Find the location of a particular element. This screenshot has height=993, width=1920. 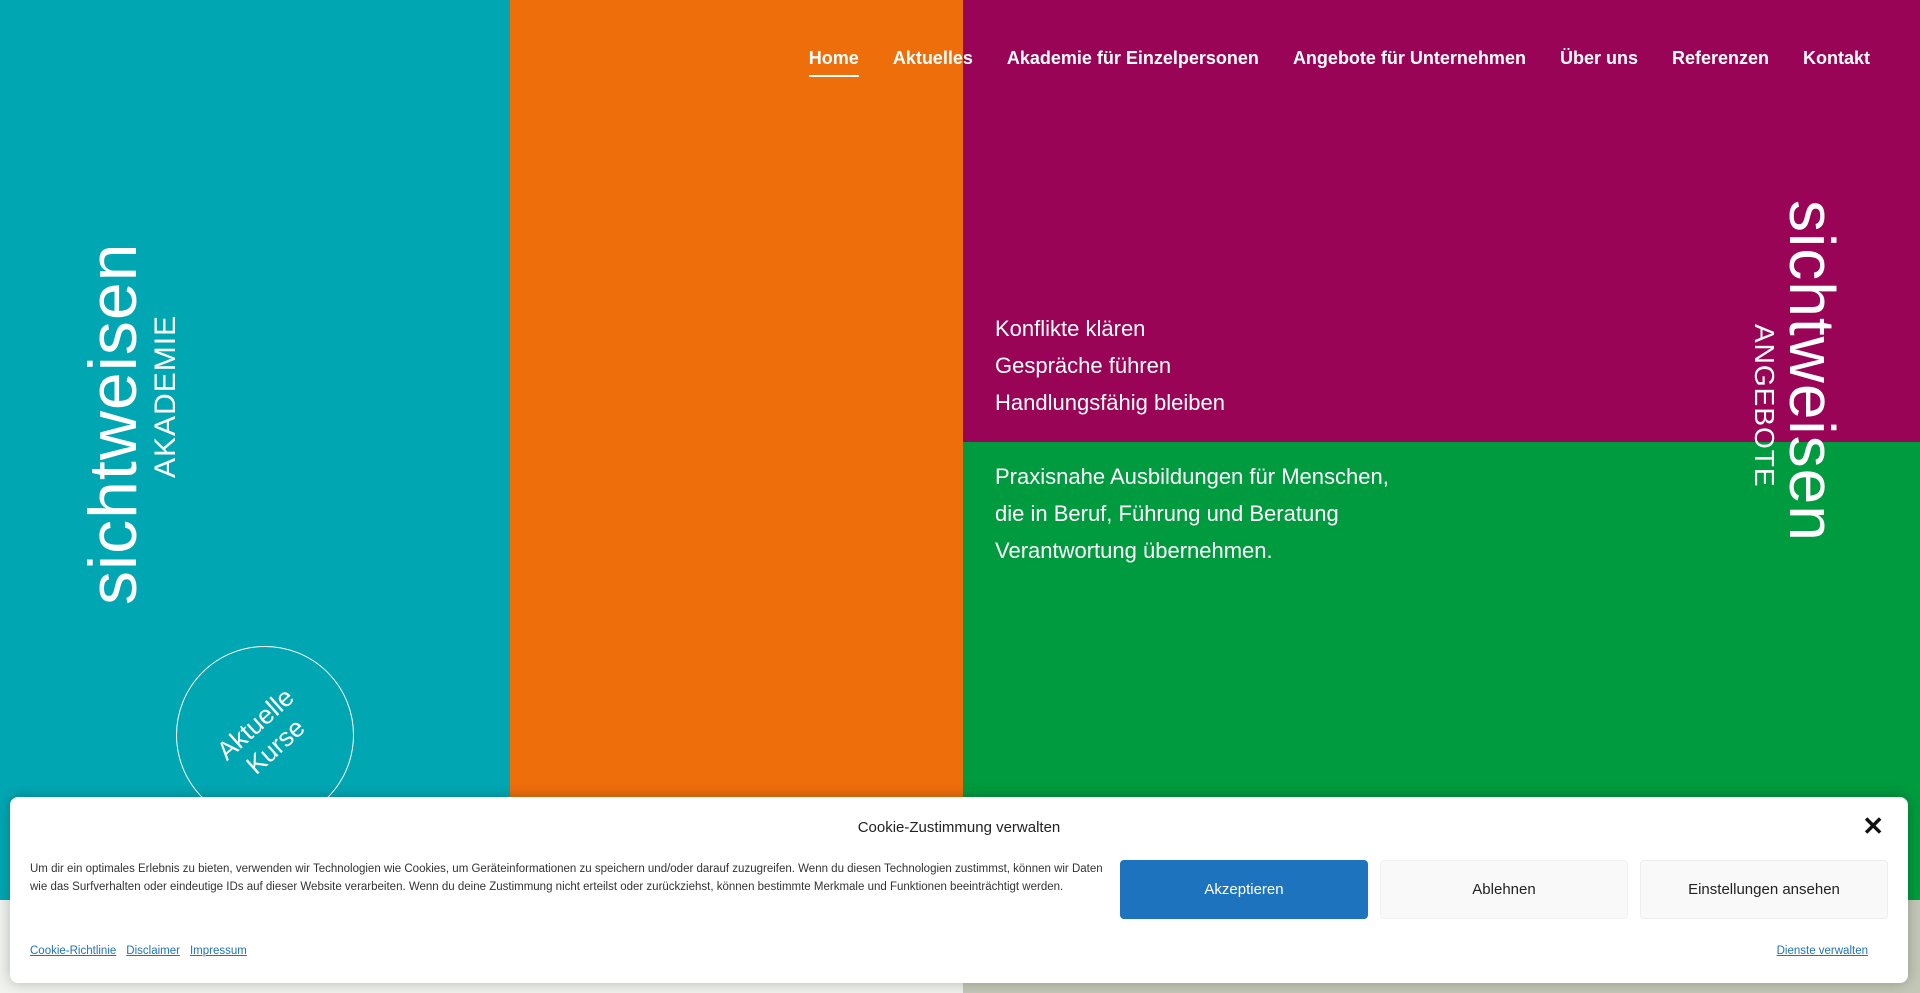

nav-item-referenzen: Referenzen is located at coordinates (1720, 62).